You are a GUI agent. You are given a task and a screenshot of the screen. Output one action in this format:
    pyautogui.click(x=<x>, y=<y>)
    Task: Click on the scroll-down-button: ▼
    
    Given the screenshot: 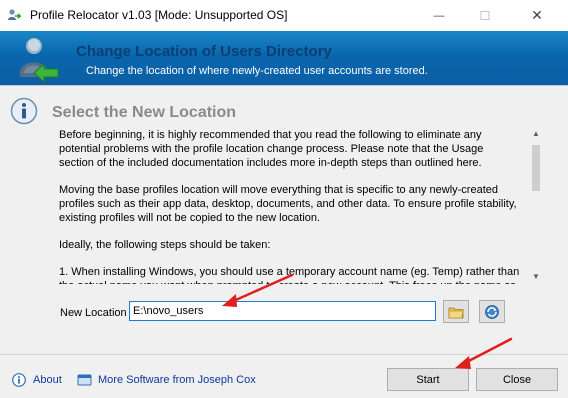 What is the action you would take?
    pyautogui.click(x=536, y=276)
    